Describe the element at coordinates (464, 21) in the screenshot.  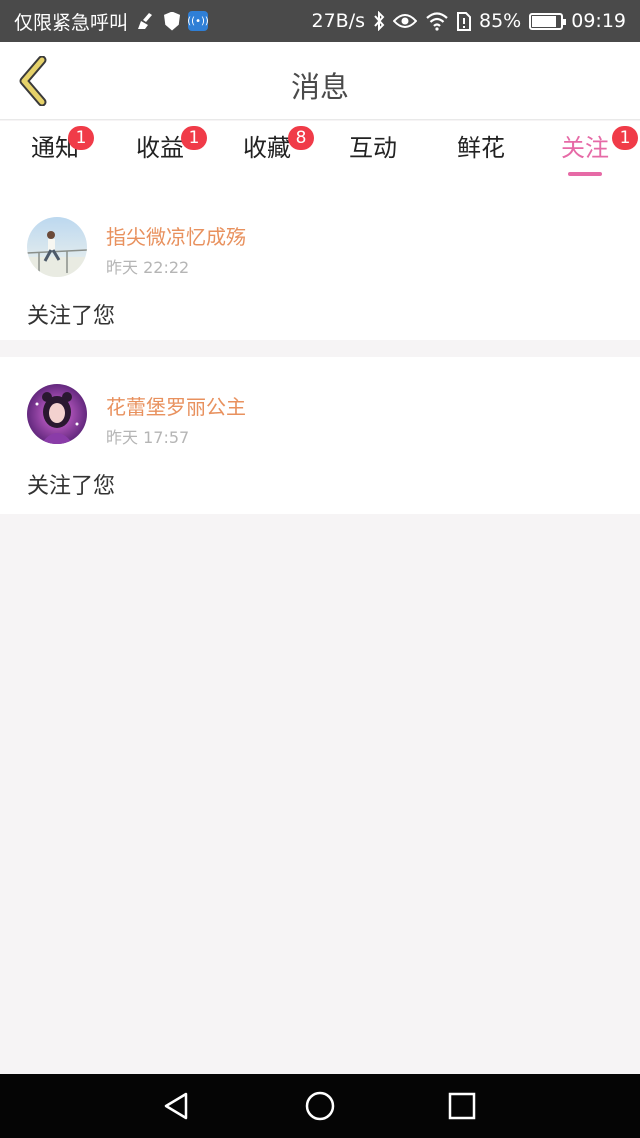
I see `sim-icon` at that location.